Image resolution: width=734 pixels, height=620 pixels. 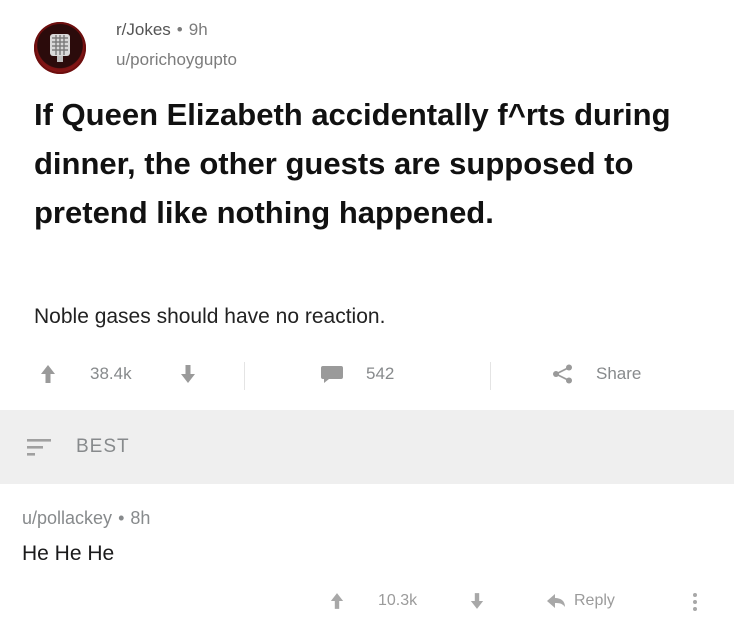 I want to click on more-vertical-icon, so click(x=695, y=602).